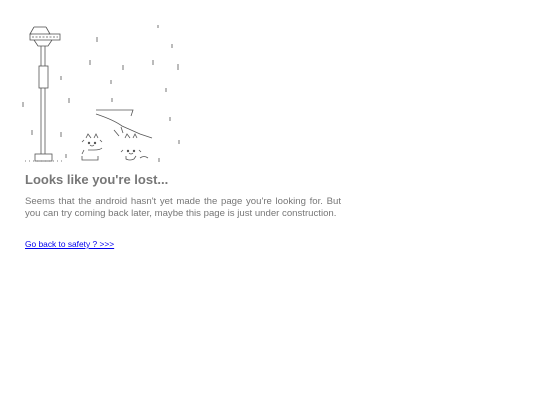 This screenshot has height=405, width=540. I want to click on lamp-head-left, so click(32, 30).